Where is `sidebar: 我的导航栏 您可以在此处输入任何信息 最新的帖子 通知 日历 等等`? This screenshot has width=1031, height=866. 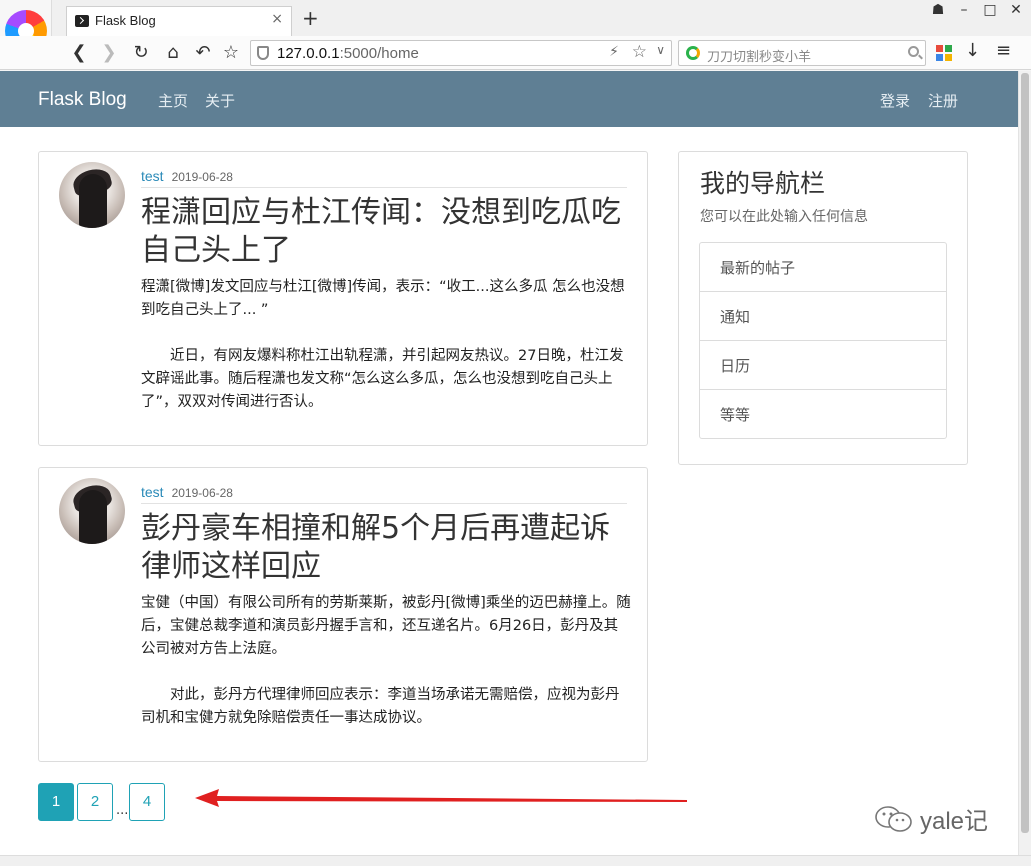
sidebar: 我的导航栏 您可以在此处输入任何信息 最新的帖子 通知 日历 等等 is located at coordinates (823, 308).